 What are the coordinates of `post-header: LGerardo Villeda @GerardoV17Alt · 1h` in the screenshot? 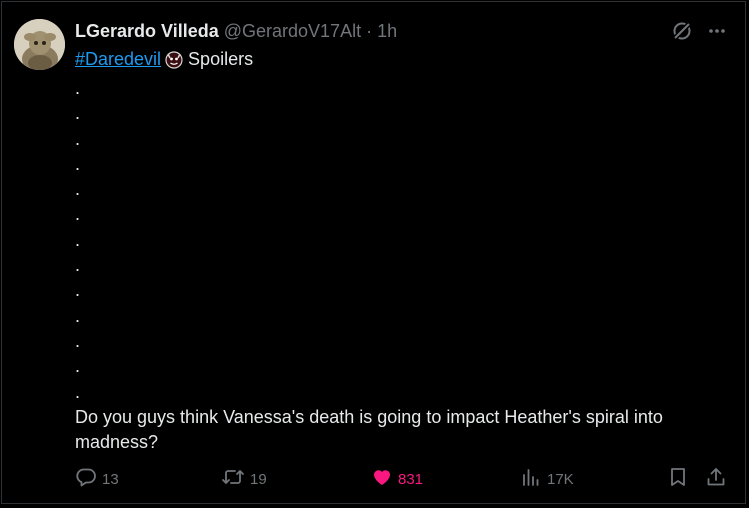 It's located at (236, 31).